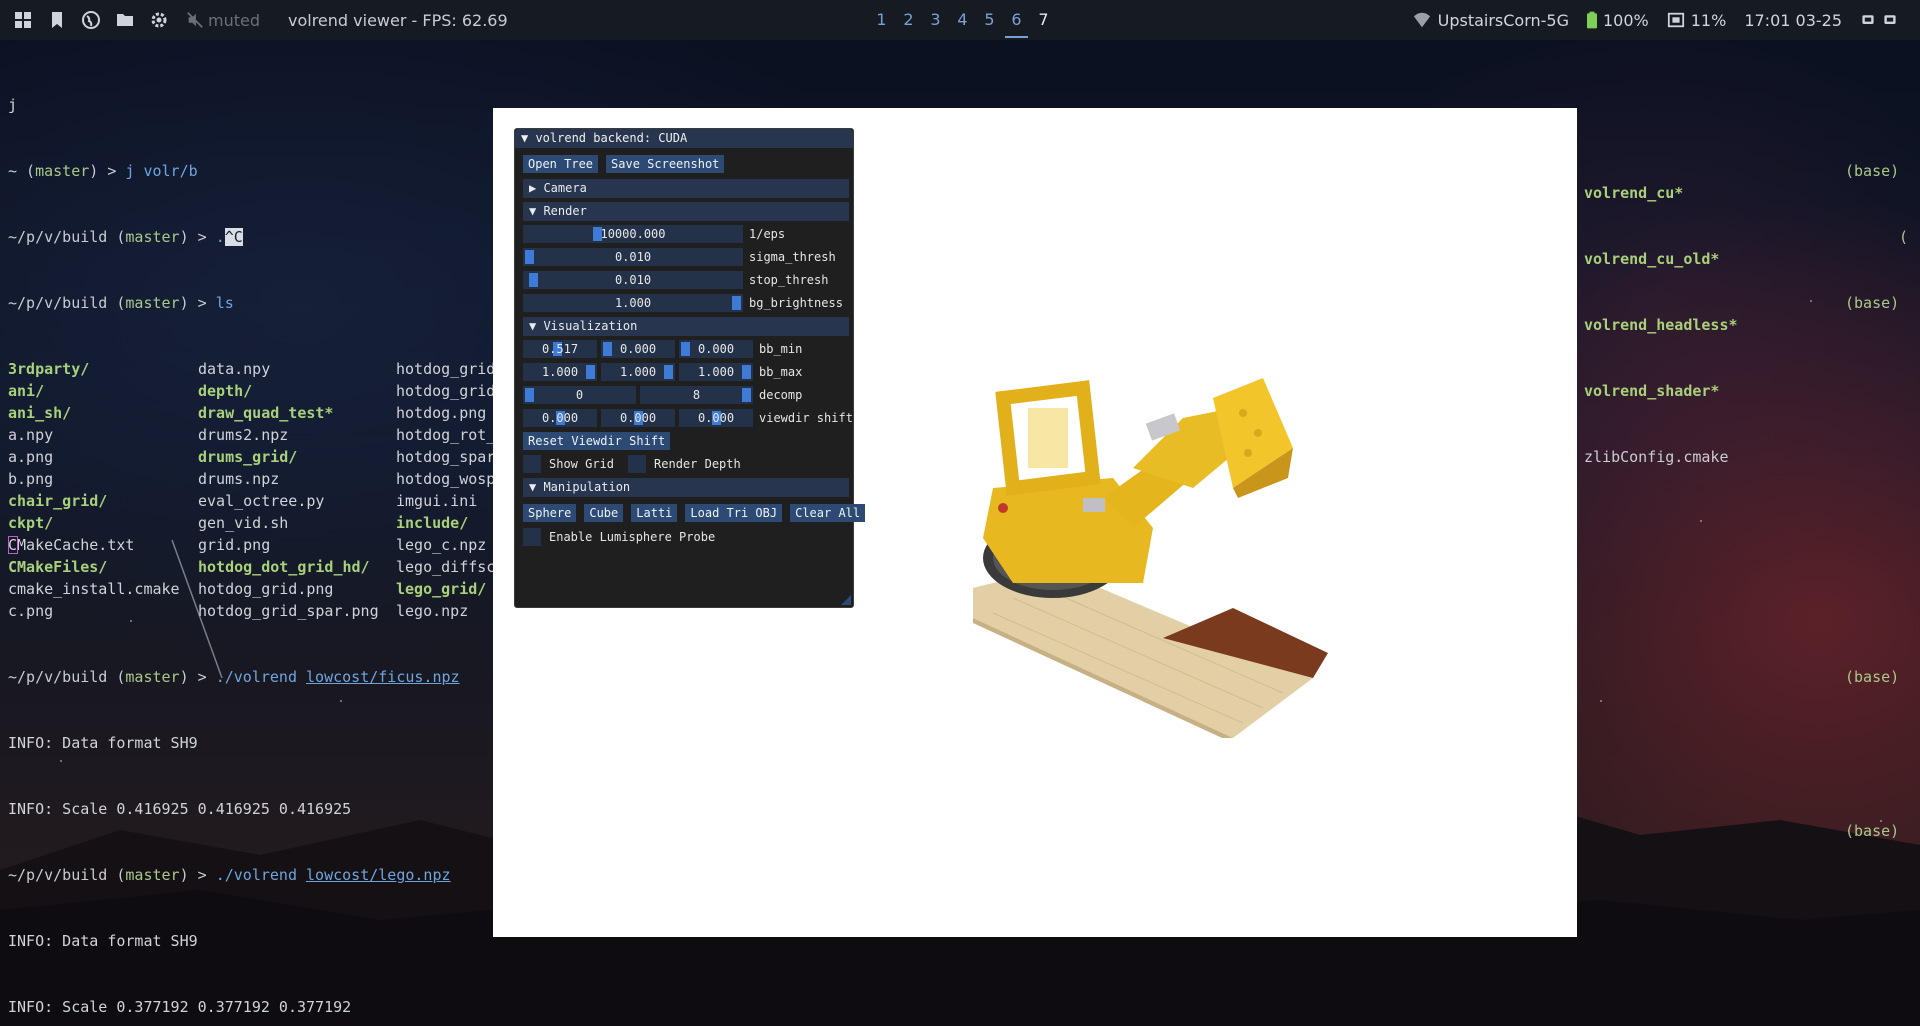 This screenshot has width=1920, height=1026. What do you see at coordinates (1503, 20) in the screenshot?
I see `wifi-name: UpstairsCorn-5G` at bounding box center [1503, 20].